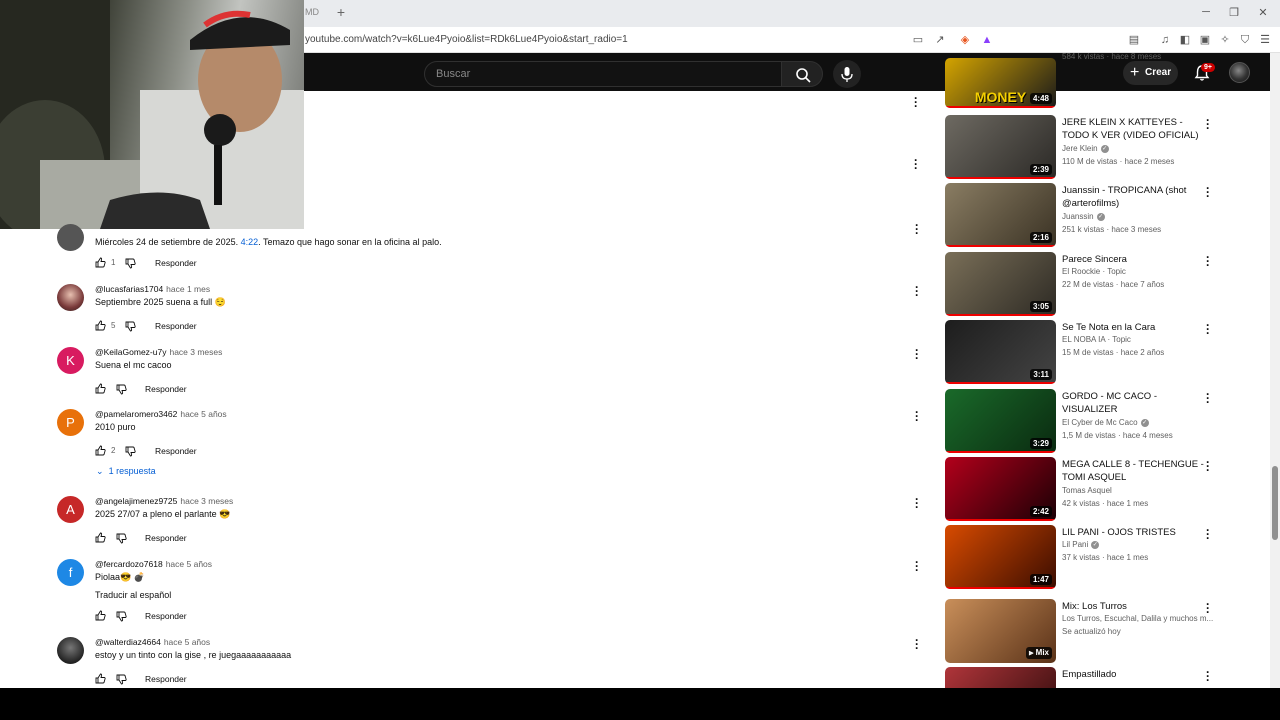 The height and width of the screenshot is (720, 1280). I want to click on comment-avatar: f, so click(70, 572).